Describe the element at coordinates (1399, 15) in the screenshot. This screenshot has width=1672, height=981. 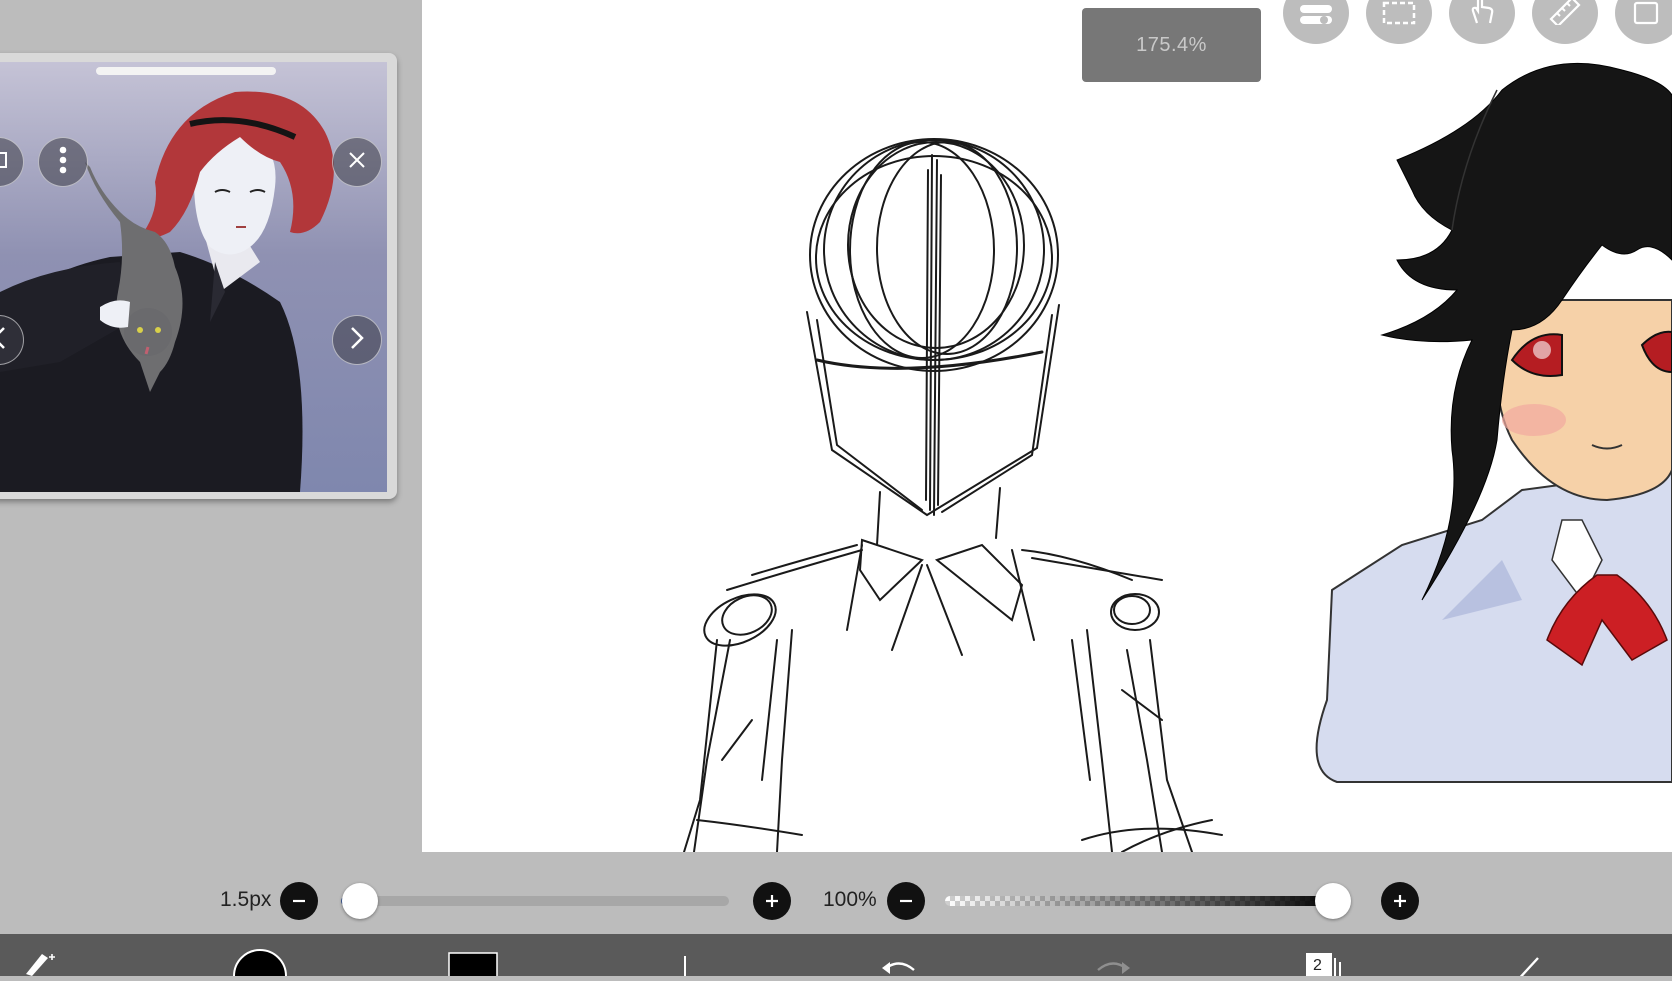
I see `selection-tool-icon` at that location.